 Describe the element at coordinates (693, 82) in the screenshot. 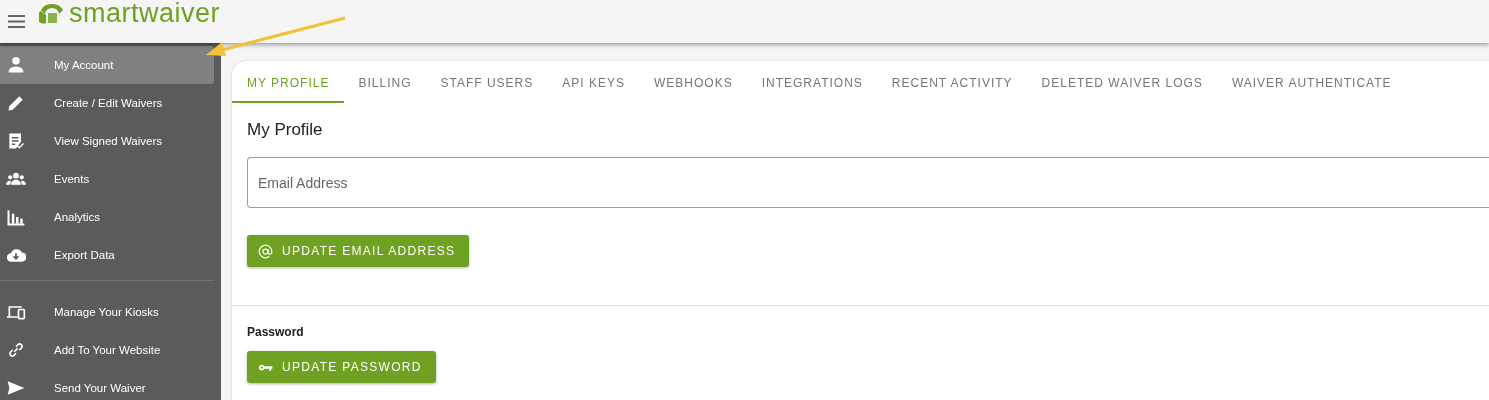

I see `tab: WEBHOOKS` at that location.